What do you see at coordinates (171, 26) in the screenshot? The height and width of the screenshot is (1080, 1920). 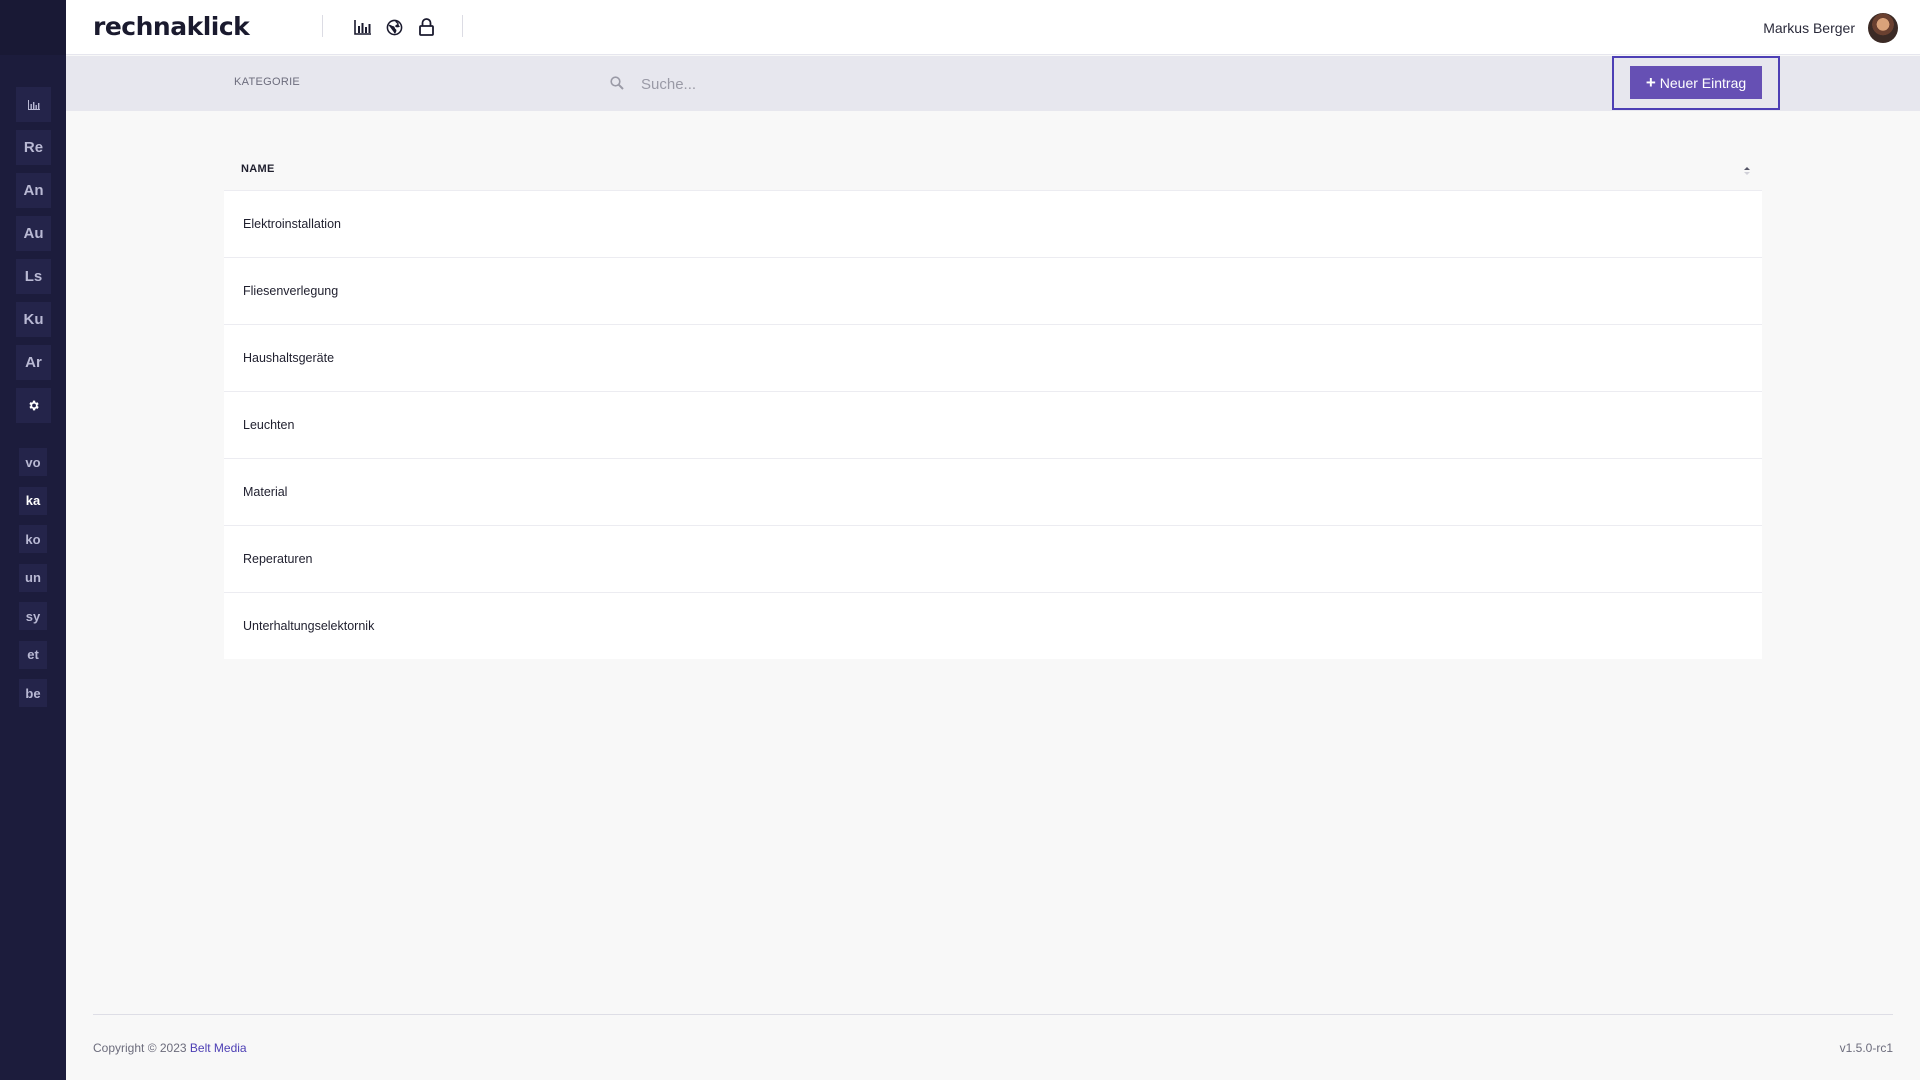 I see `app-logo: rechnaklick` at bounding box center [171, 26].